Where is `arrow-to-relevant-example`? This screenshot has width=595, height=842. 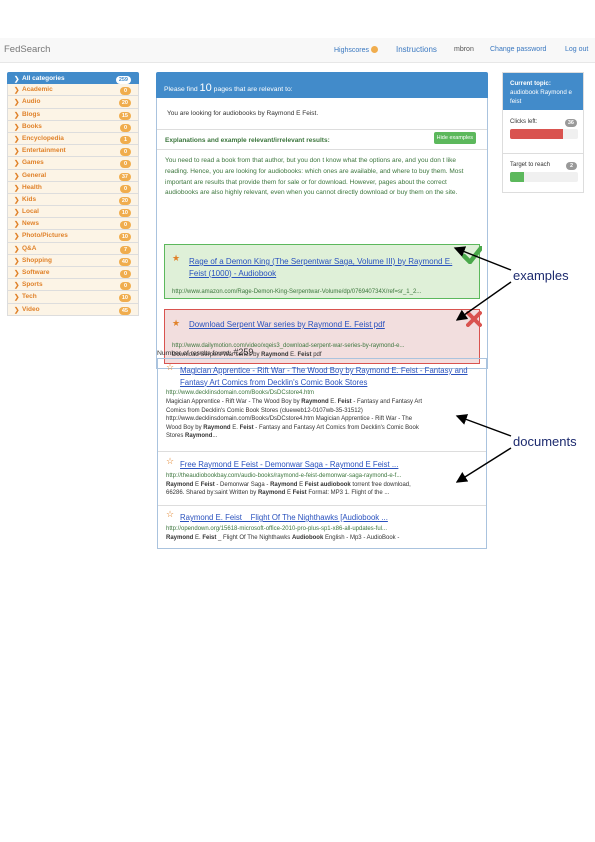 arrow-to-relevant-example is located at coordinates (482, 258).